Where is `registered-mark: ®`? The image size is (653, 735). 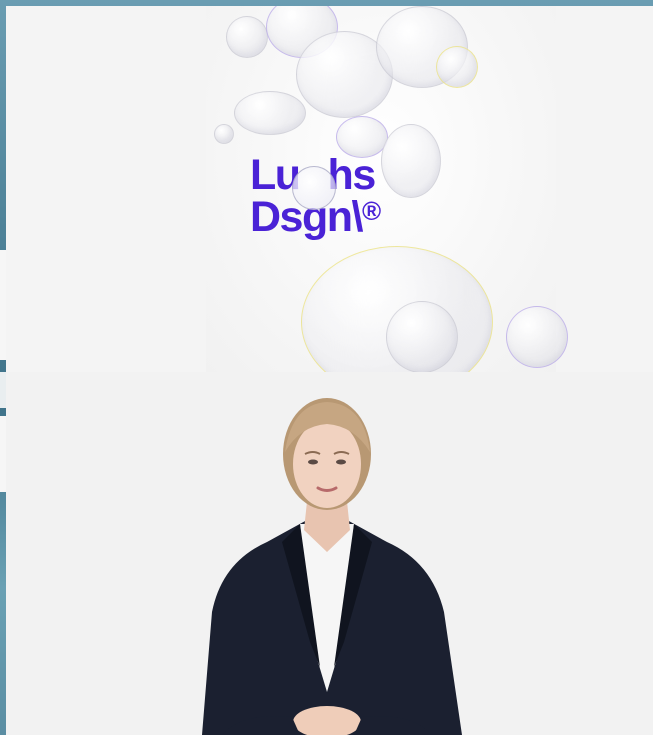 registered-mark: ® is located at coordinates (371, 211).